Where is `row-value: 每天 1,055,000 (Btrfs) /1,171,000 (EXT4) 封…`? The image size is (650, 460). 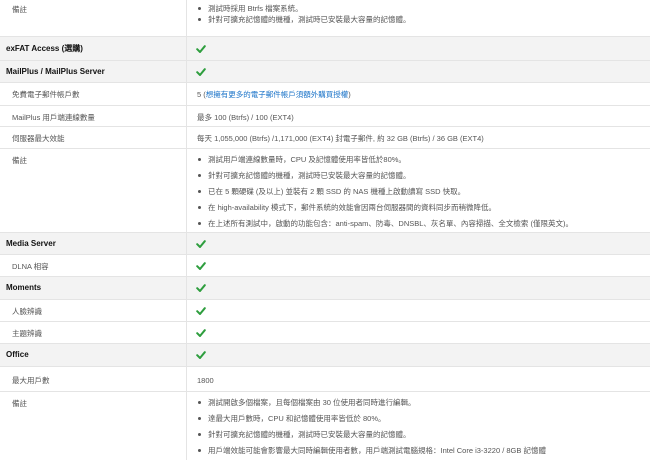 row-value: 每天 1,055,000 (Btrfs) /1,171,000 (EXT4) 封… is located at coordinates (340, 138).